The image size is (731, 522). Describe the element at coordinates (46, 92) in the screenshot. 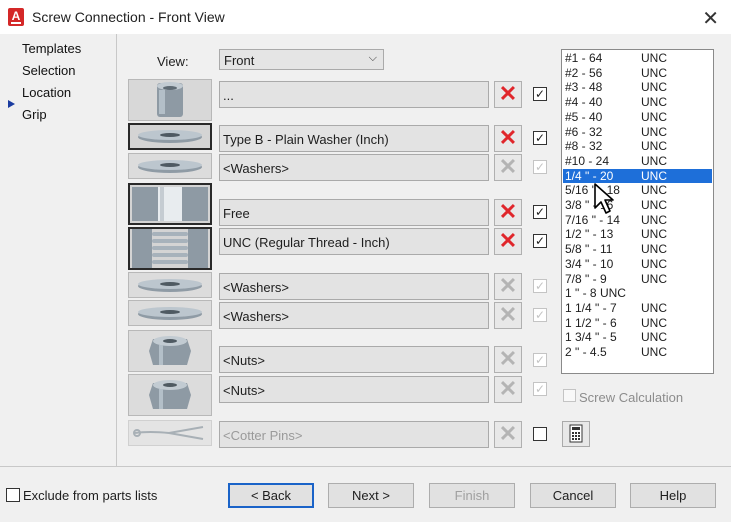

I see `nav-item-location: Location` at that location.